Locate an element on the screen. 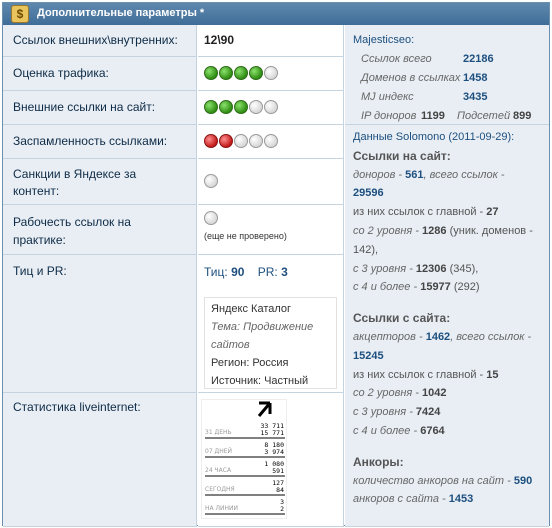  pr-value: 3 is located at coordinates (284, 272).